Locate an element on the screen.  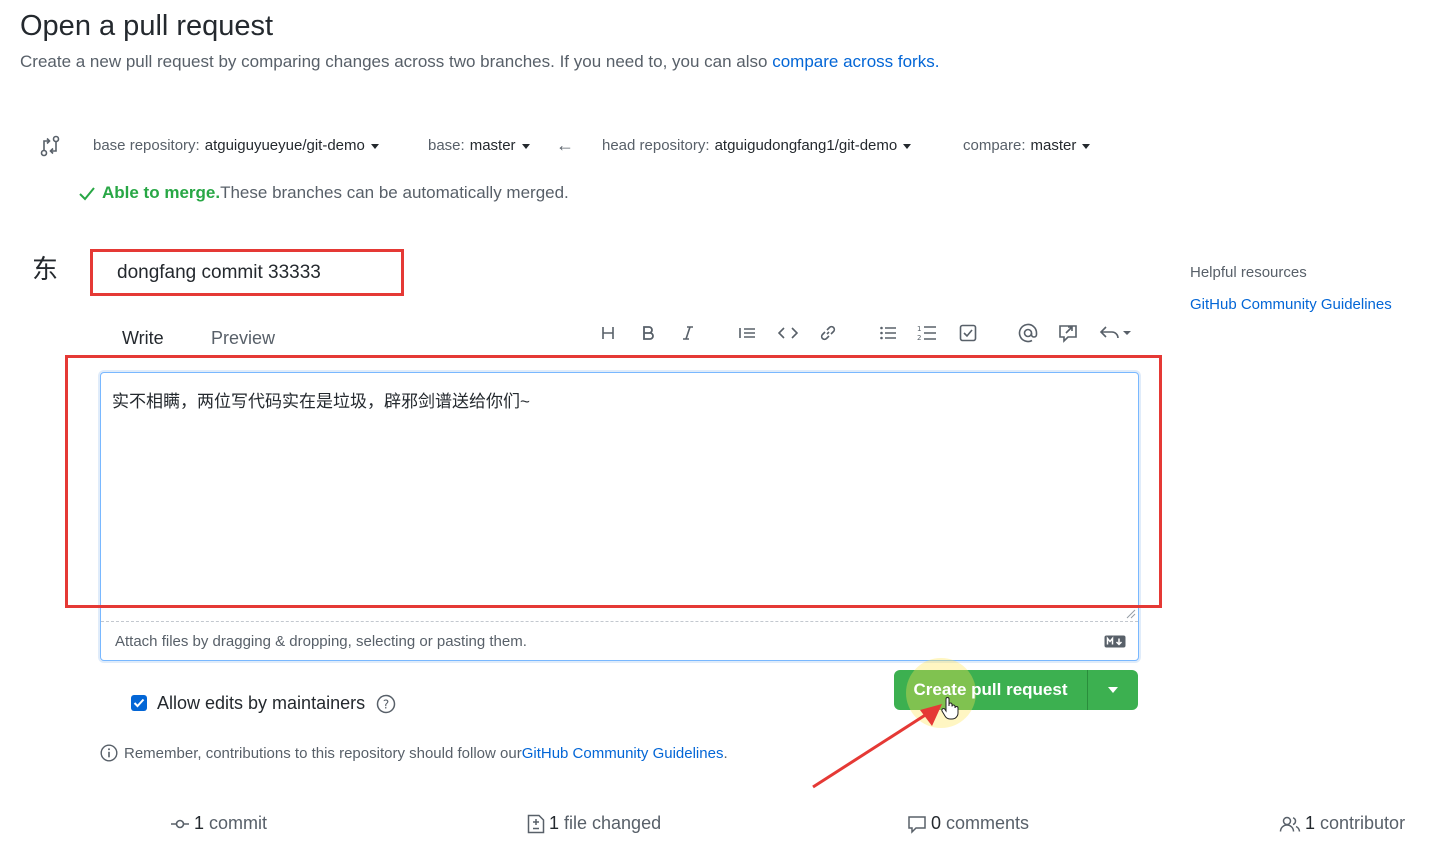
reference-icon is located at coordinates (1068, 333).